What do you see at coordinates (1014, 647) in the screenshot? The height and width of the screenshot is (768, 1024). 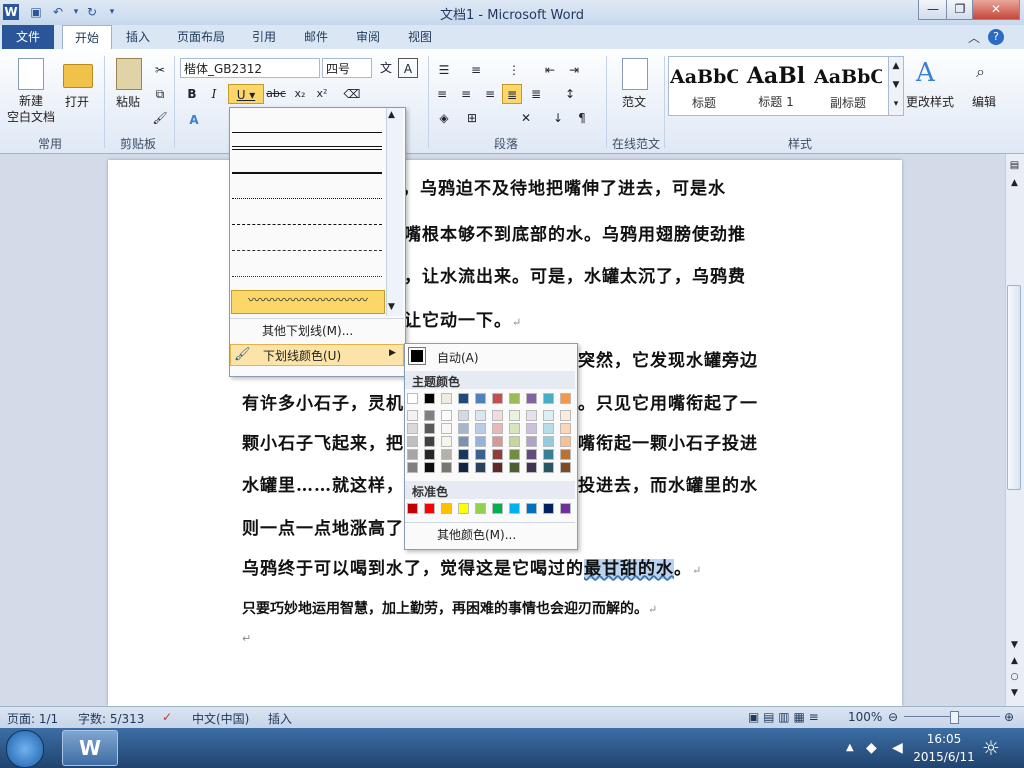 I see `scroll-down-icon: ▼` at bounding box center [1014, 647].